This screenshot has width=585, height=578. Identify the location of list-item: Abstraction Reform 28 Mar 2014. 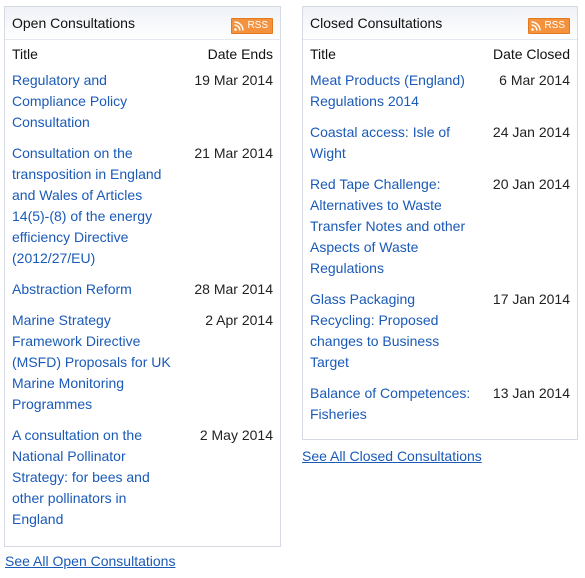
(142, 289).